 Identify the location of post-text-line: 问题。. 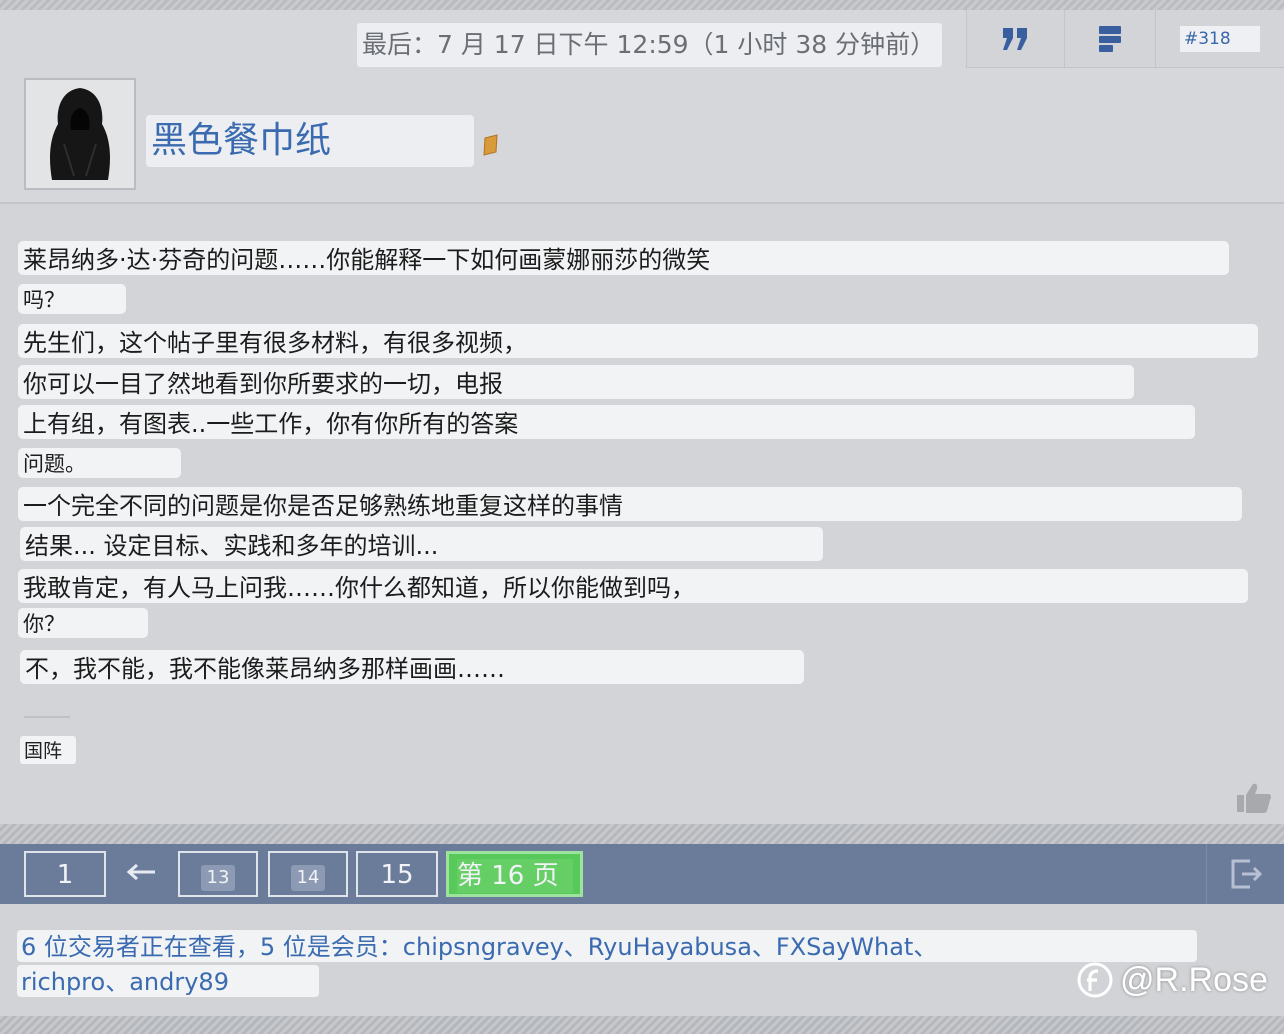
(99, 463).